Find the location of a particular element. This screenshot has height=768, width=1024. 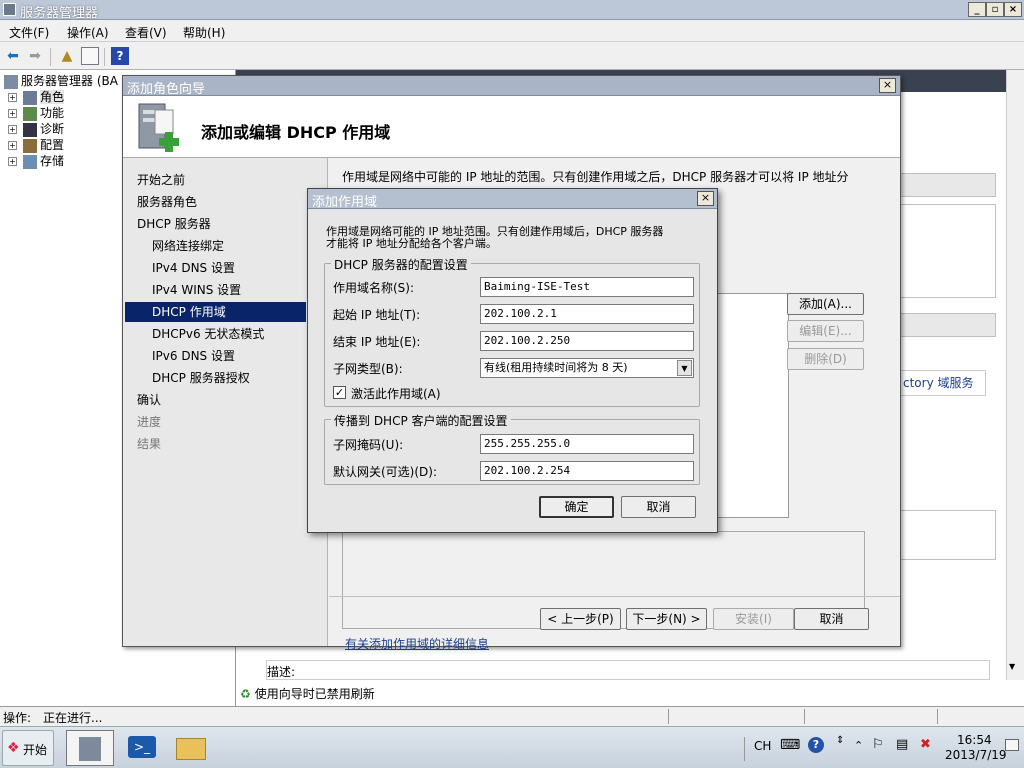

delete-scope-button: 删除(D) is located at coordinates (825, 359).